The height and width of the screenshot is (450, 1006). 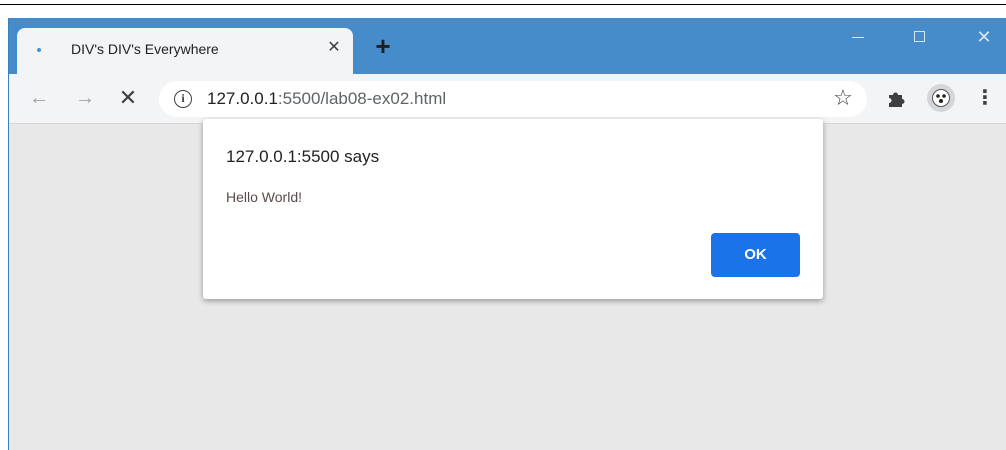 I want to click on avatar-face-svg, so click(x=941, y=98).